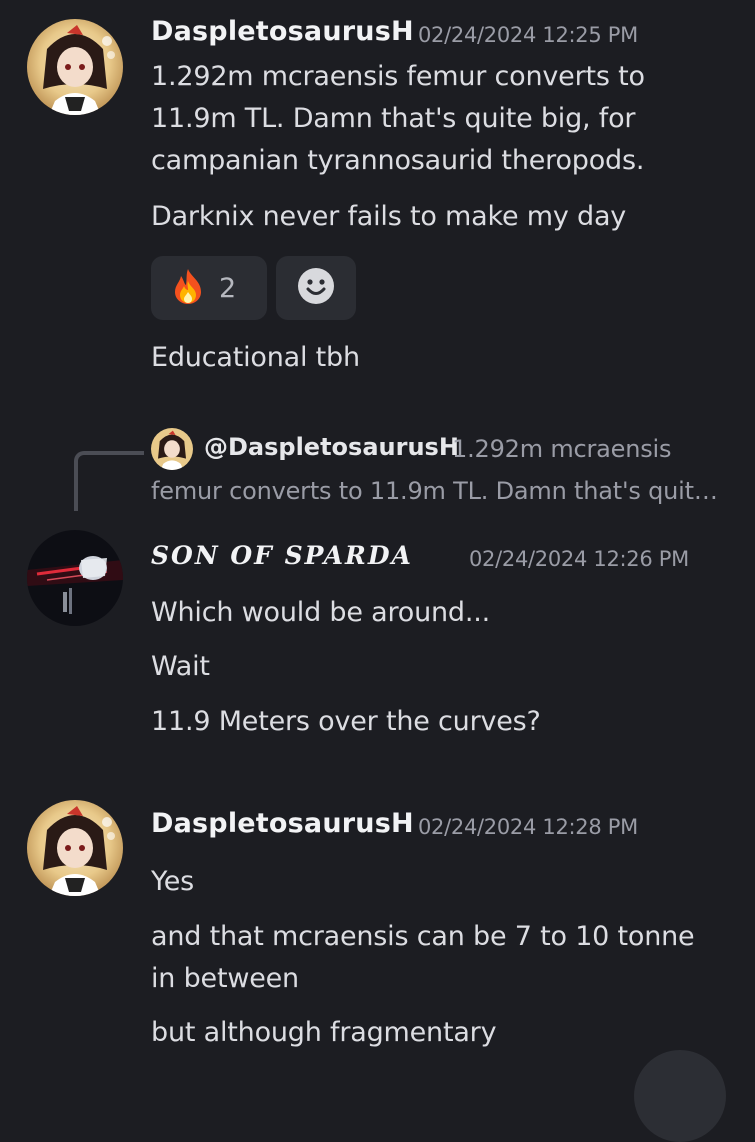  I want to click on message-line: 11.9m TL. Damn that's quite big, for, so click(393, 118).